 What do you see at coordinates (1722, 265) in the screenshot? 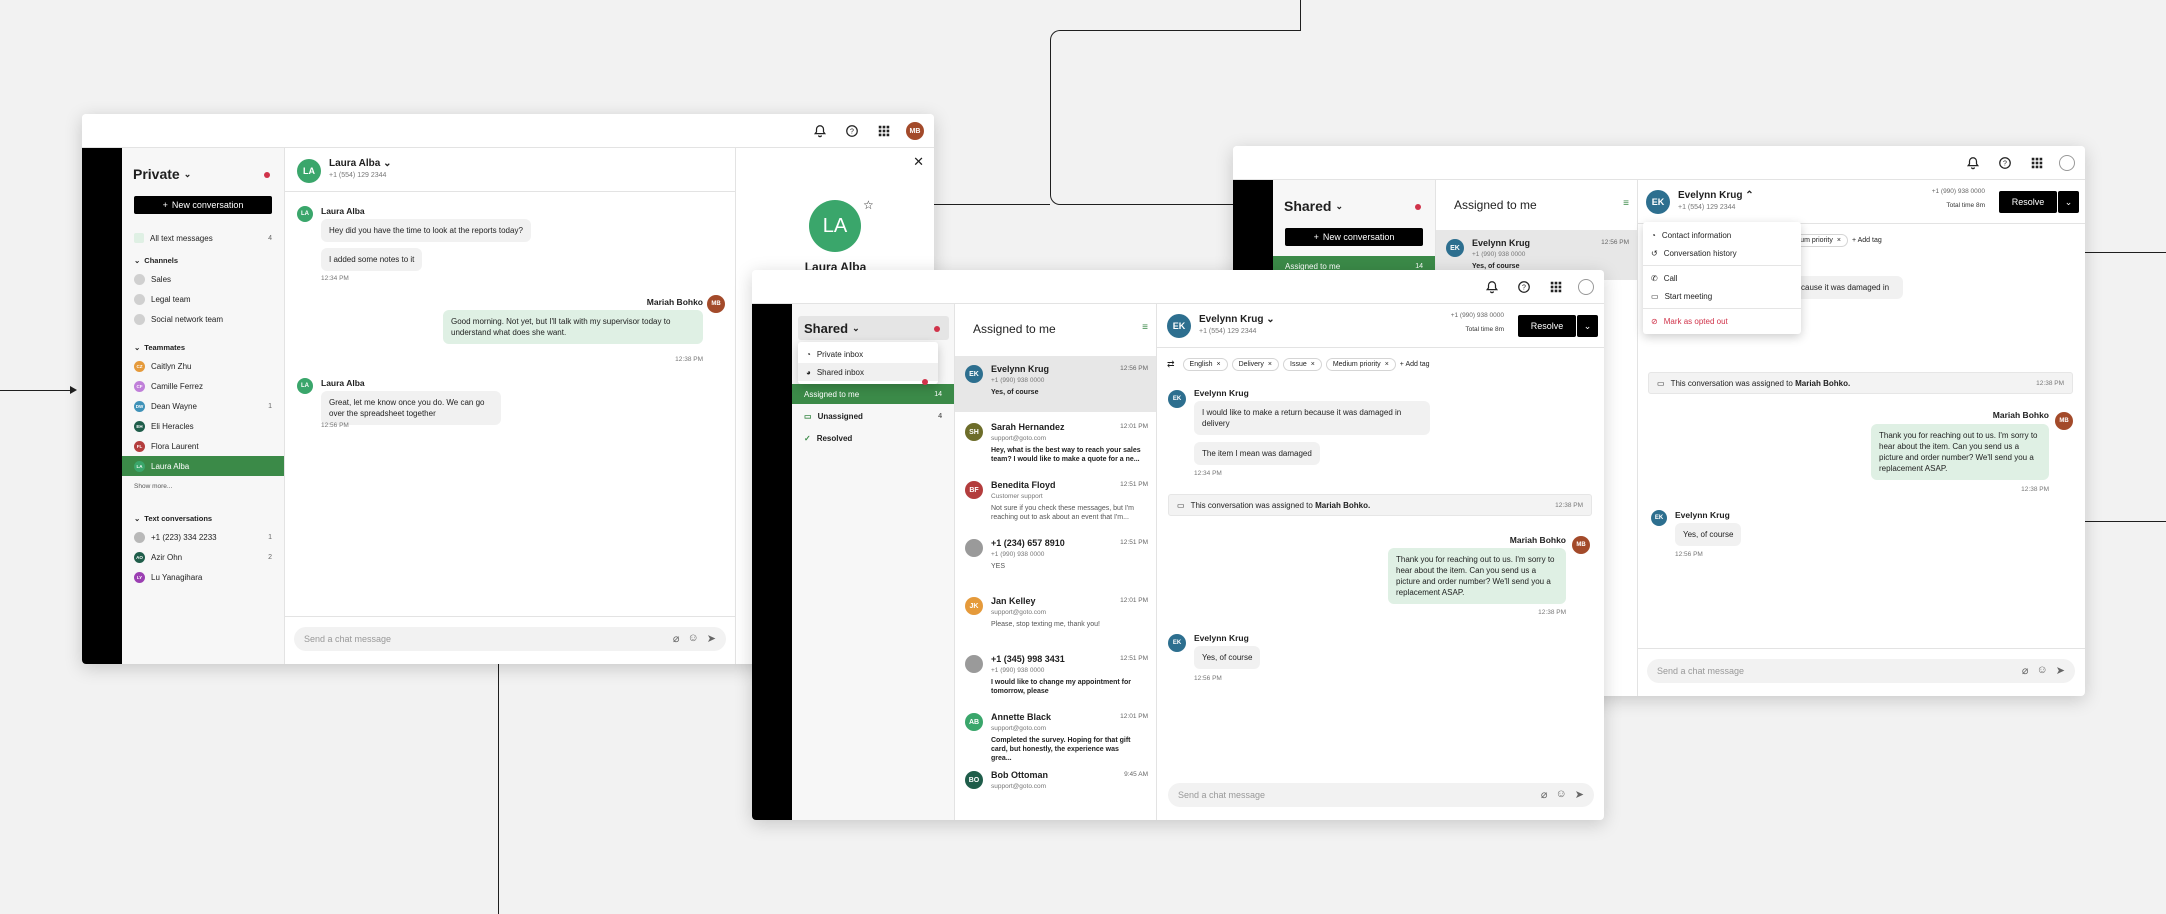
I see `menu-divider` at bounding box center [1722, 265].